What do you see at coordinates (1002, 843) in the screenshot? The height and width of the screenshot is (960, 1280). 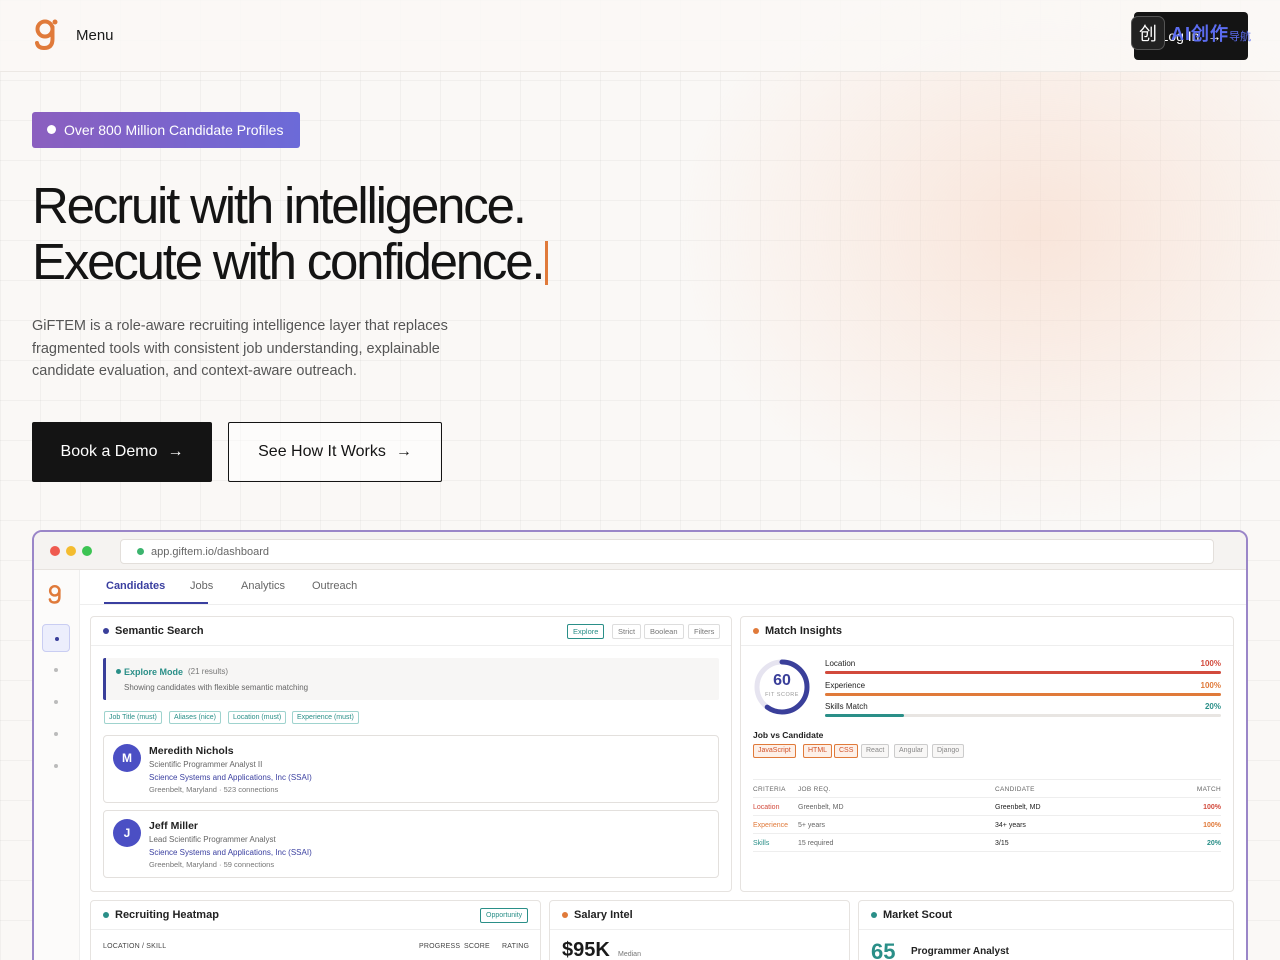 I see `row-cand: 3/15` at bounding box center [1002, 843].